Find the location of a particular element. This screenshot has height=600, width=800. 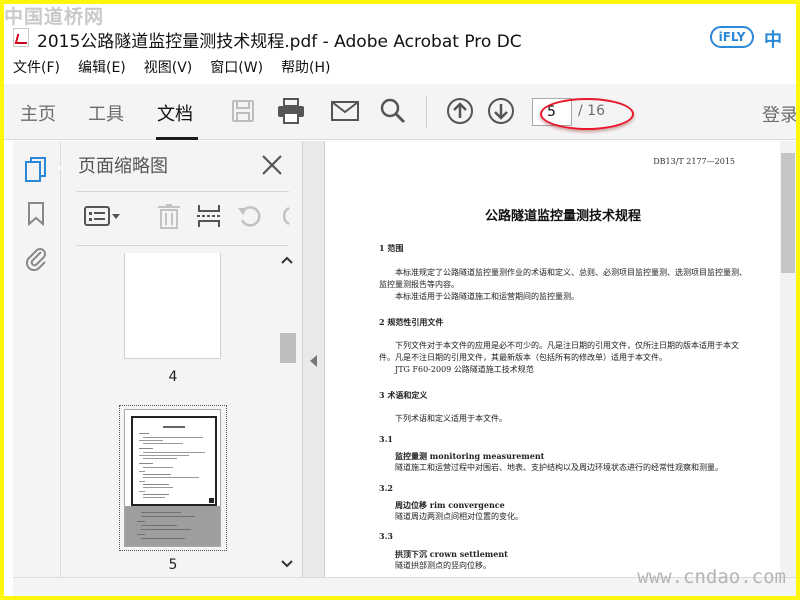

tab-tools: 工具 is located at coordinates (106, 113).